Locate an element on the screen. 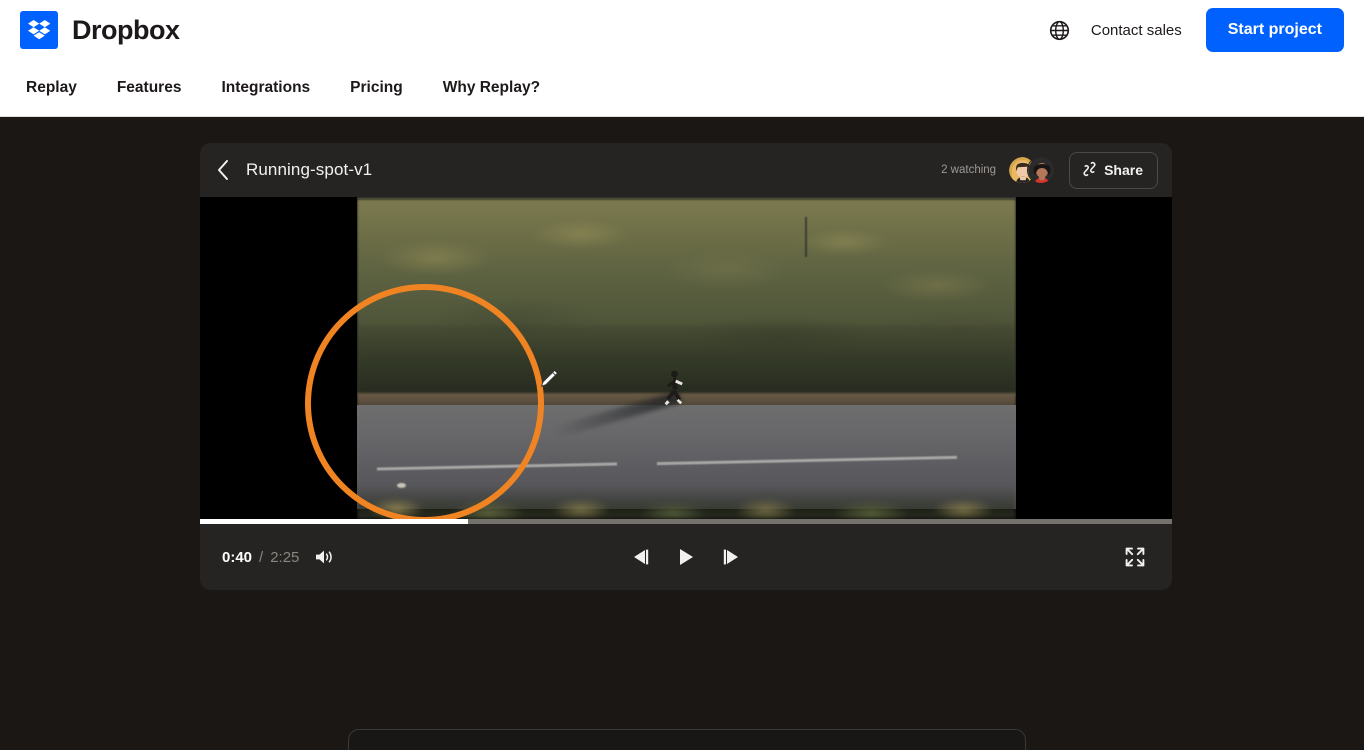 This screenshot has width=1364, height=750. brand-logo: Dropbox is located at coordinates (100, 30).